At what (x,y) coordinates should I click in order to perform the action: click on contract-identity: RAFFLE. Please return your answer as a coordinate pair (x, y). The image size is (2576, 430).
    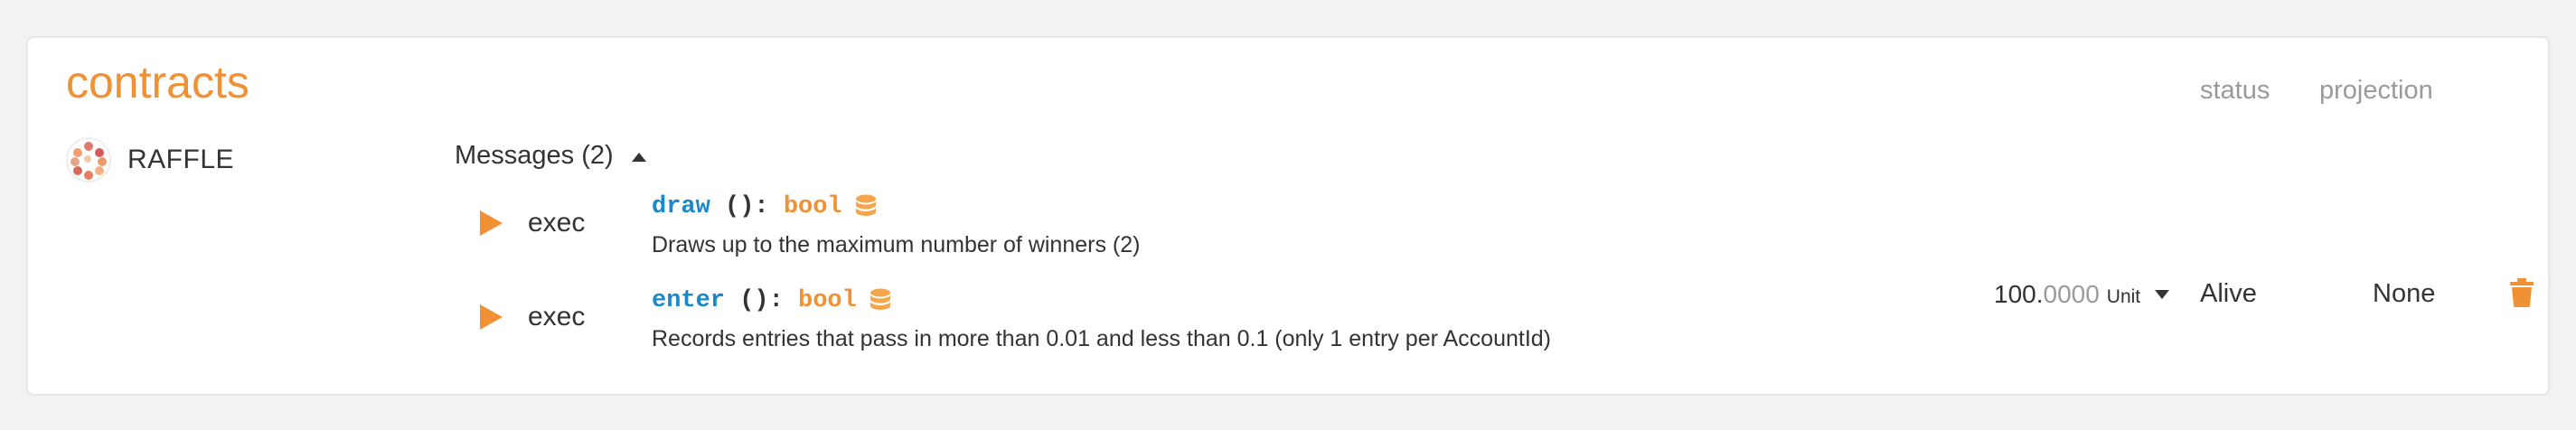
    Looking at the image, I should click on (150, 159).